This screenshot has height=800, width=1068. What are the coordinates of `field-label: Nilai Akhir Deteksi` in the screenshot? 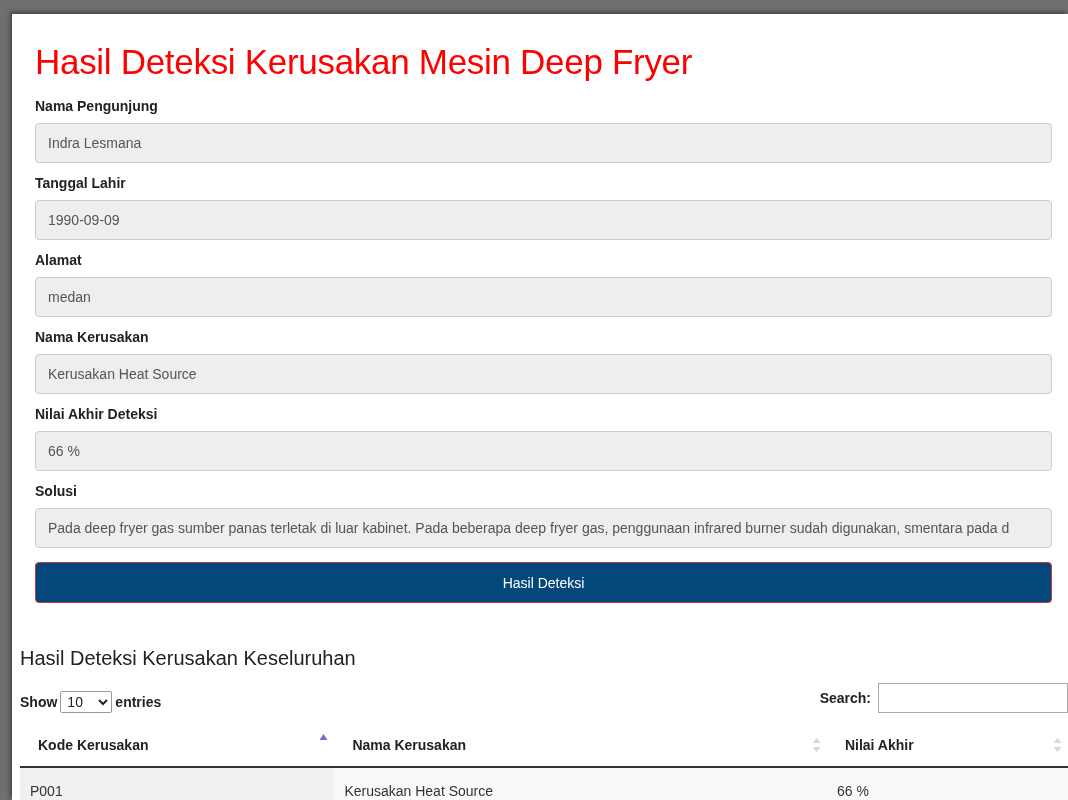 It's located at (97, 414).